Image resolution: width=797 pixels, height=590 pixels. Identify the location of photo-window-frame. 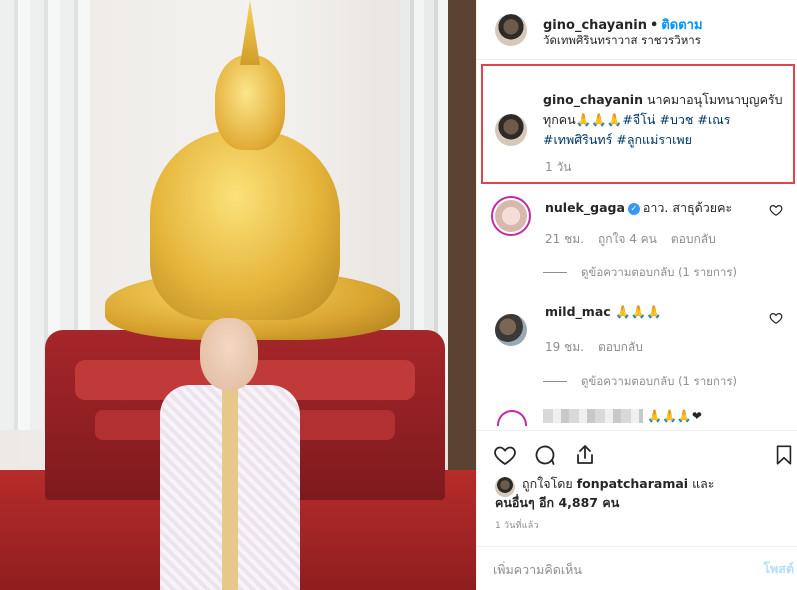
(462, 235).